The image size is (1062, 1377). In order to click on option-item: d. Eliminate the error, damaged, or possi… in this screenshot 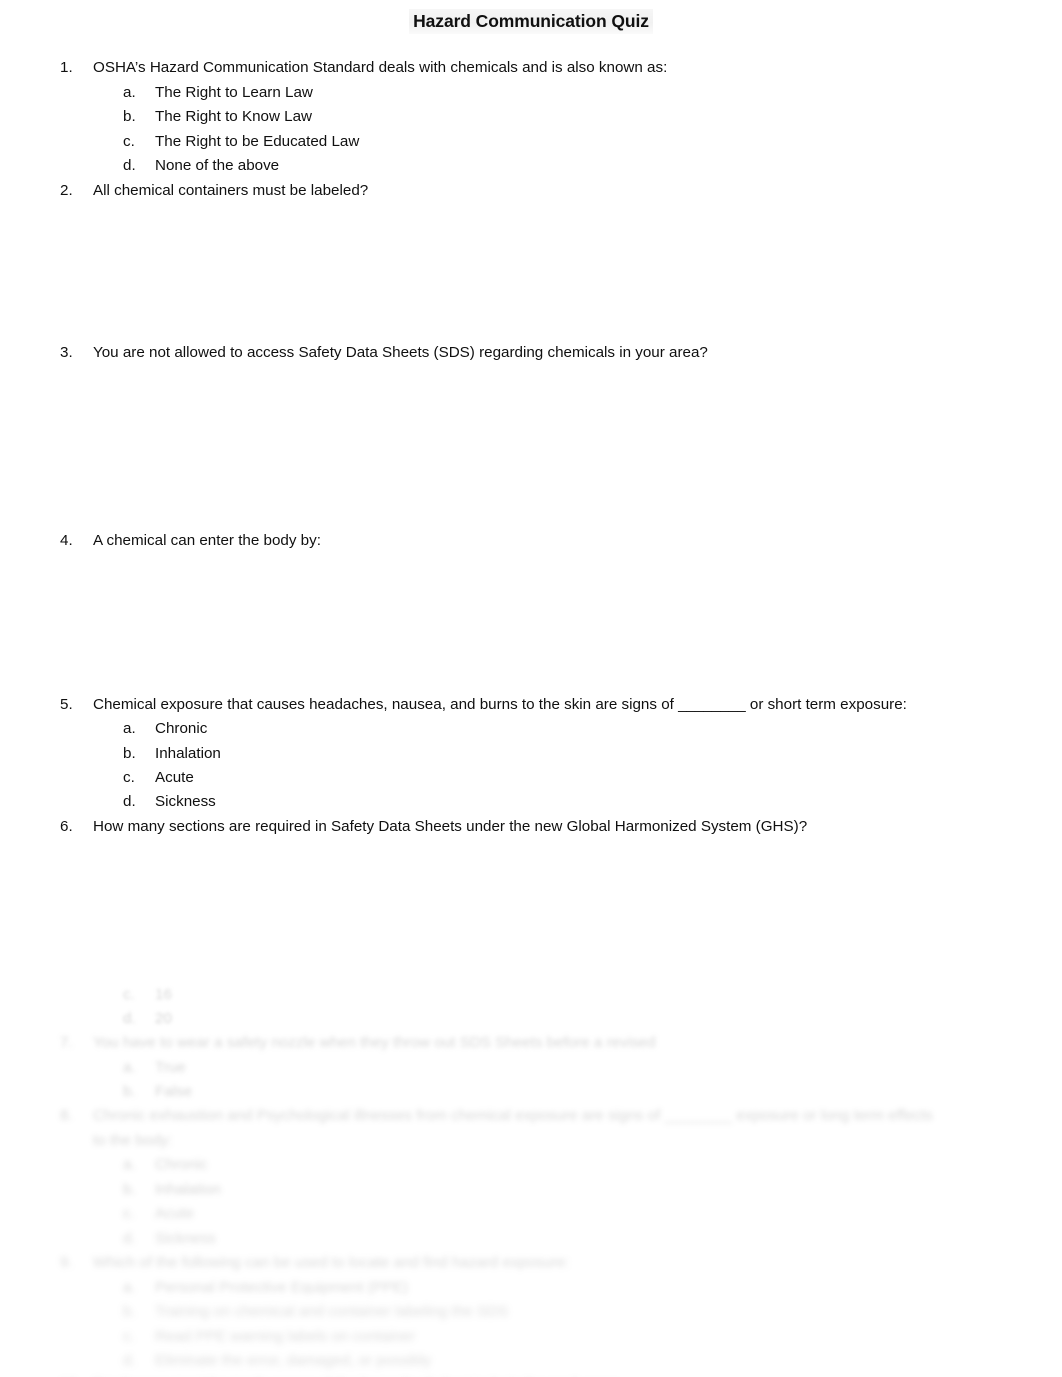, I will do `click(277, 1361)`.